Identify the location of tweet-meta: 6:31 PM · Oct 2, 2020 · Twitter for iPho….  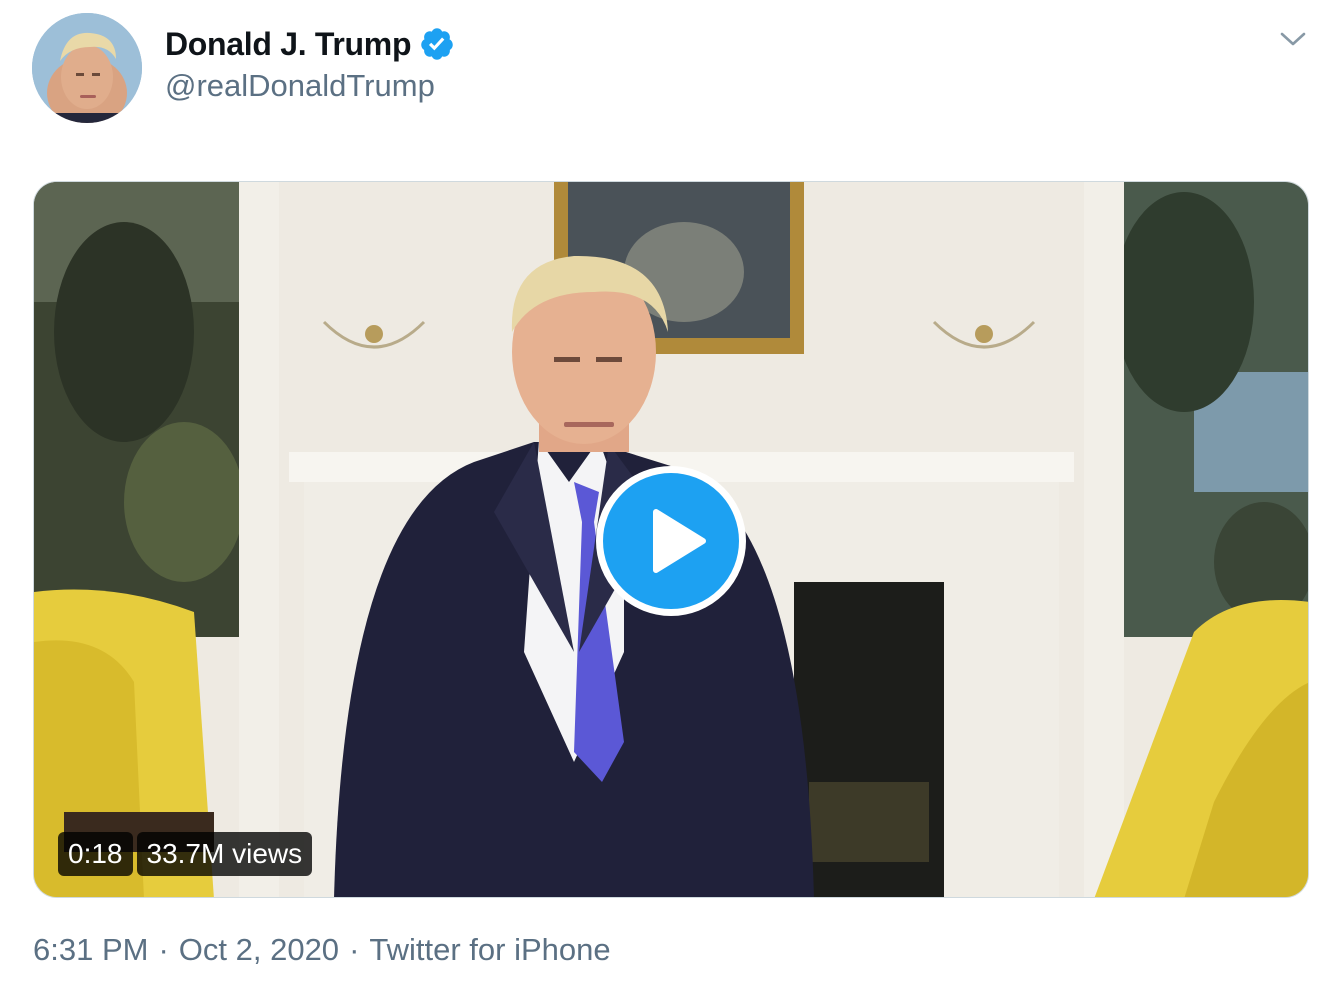
(322, 950).